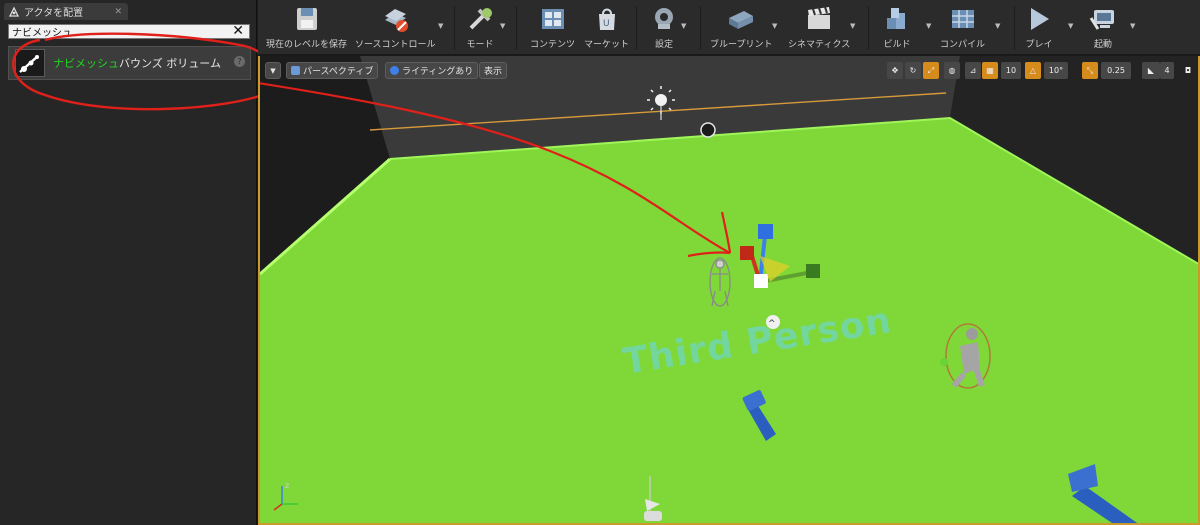  I want to click on content-button: コンテンツ, so click(552, 29).